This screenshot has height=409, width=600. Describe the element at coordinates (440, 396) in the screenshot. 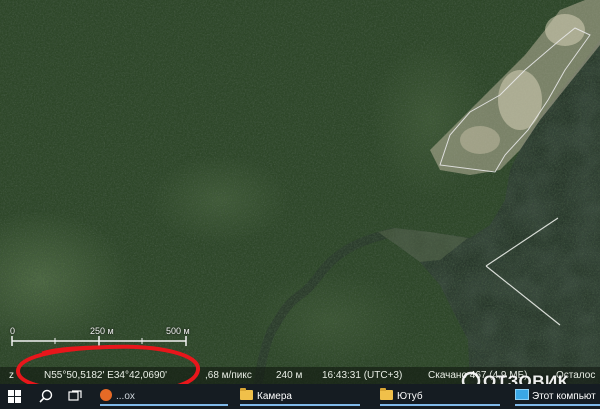

I see `taskbar-item-youtube-folder: Ютуб` at that location.